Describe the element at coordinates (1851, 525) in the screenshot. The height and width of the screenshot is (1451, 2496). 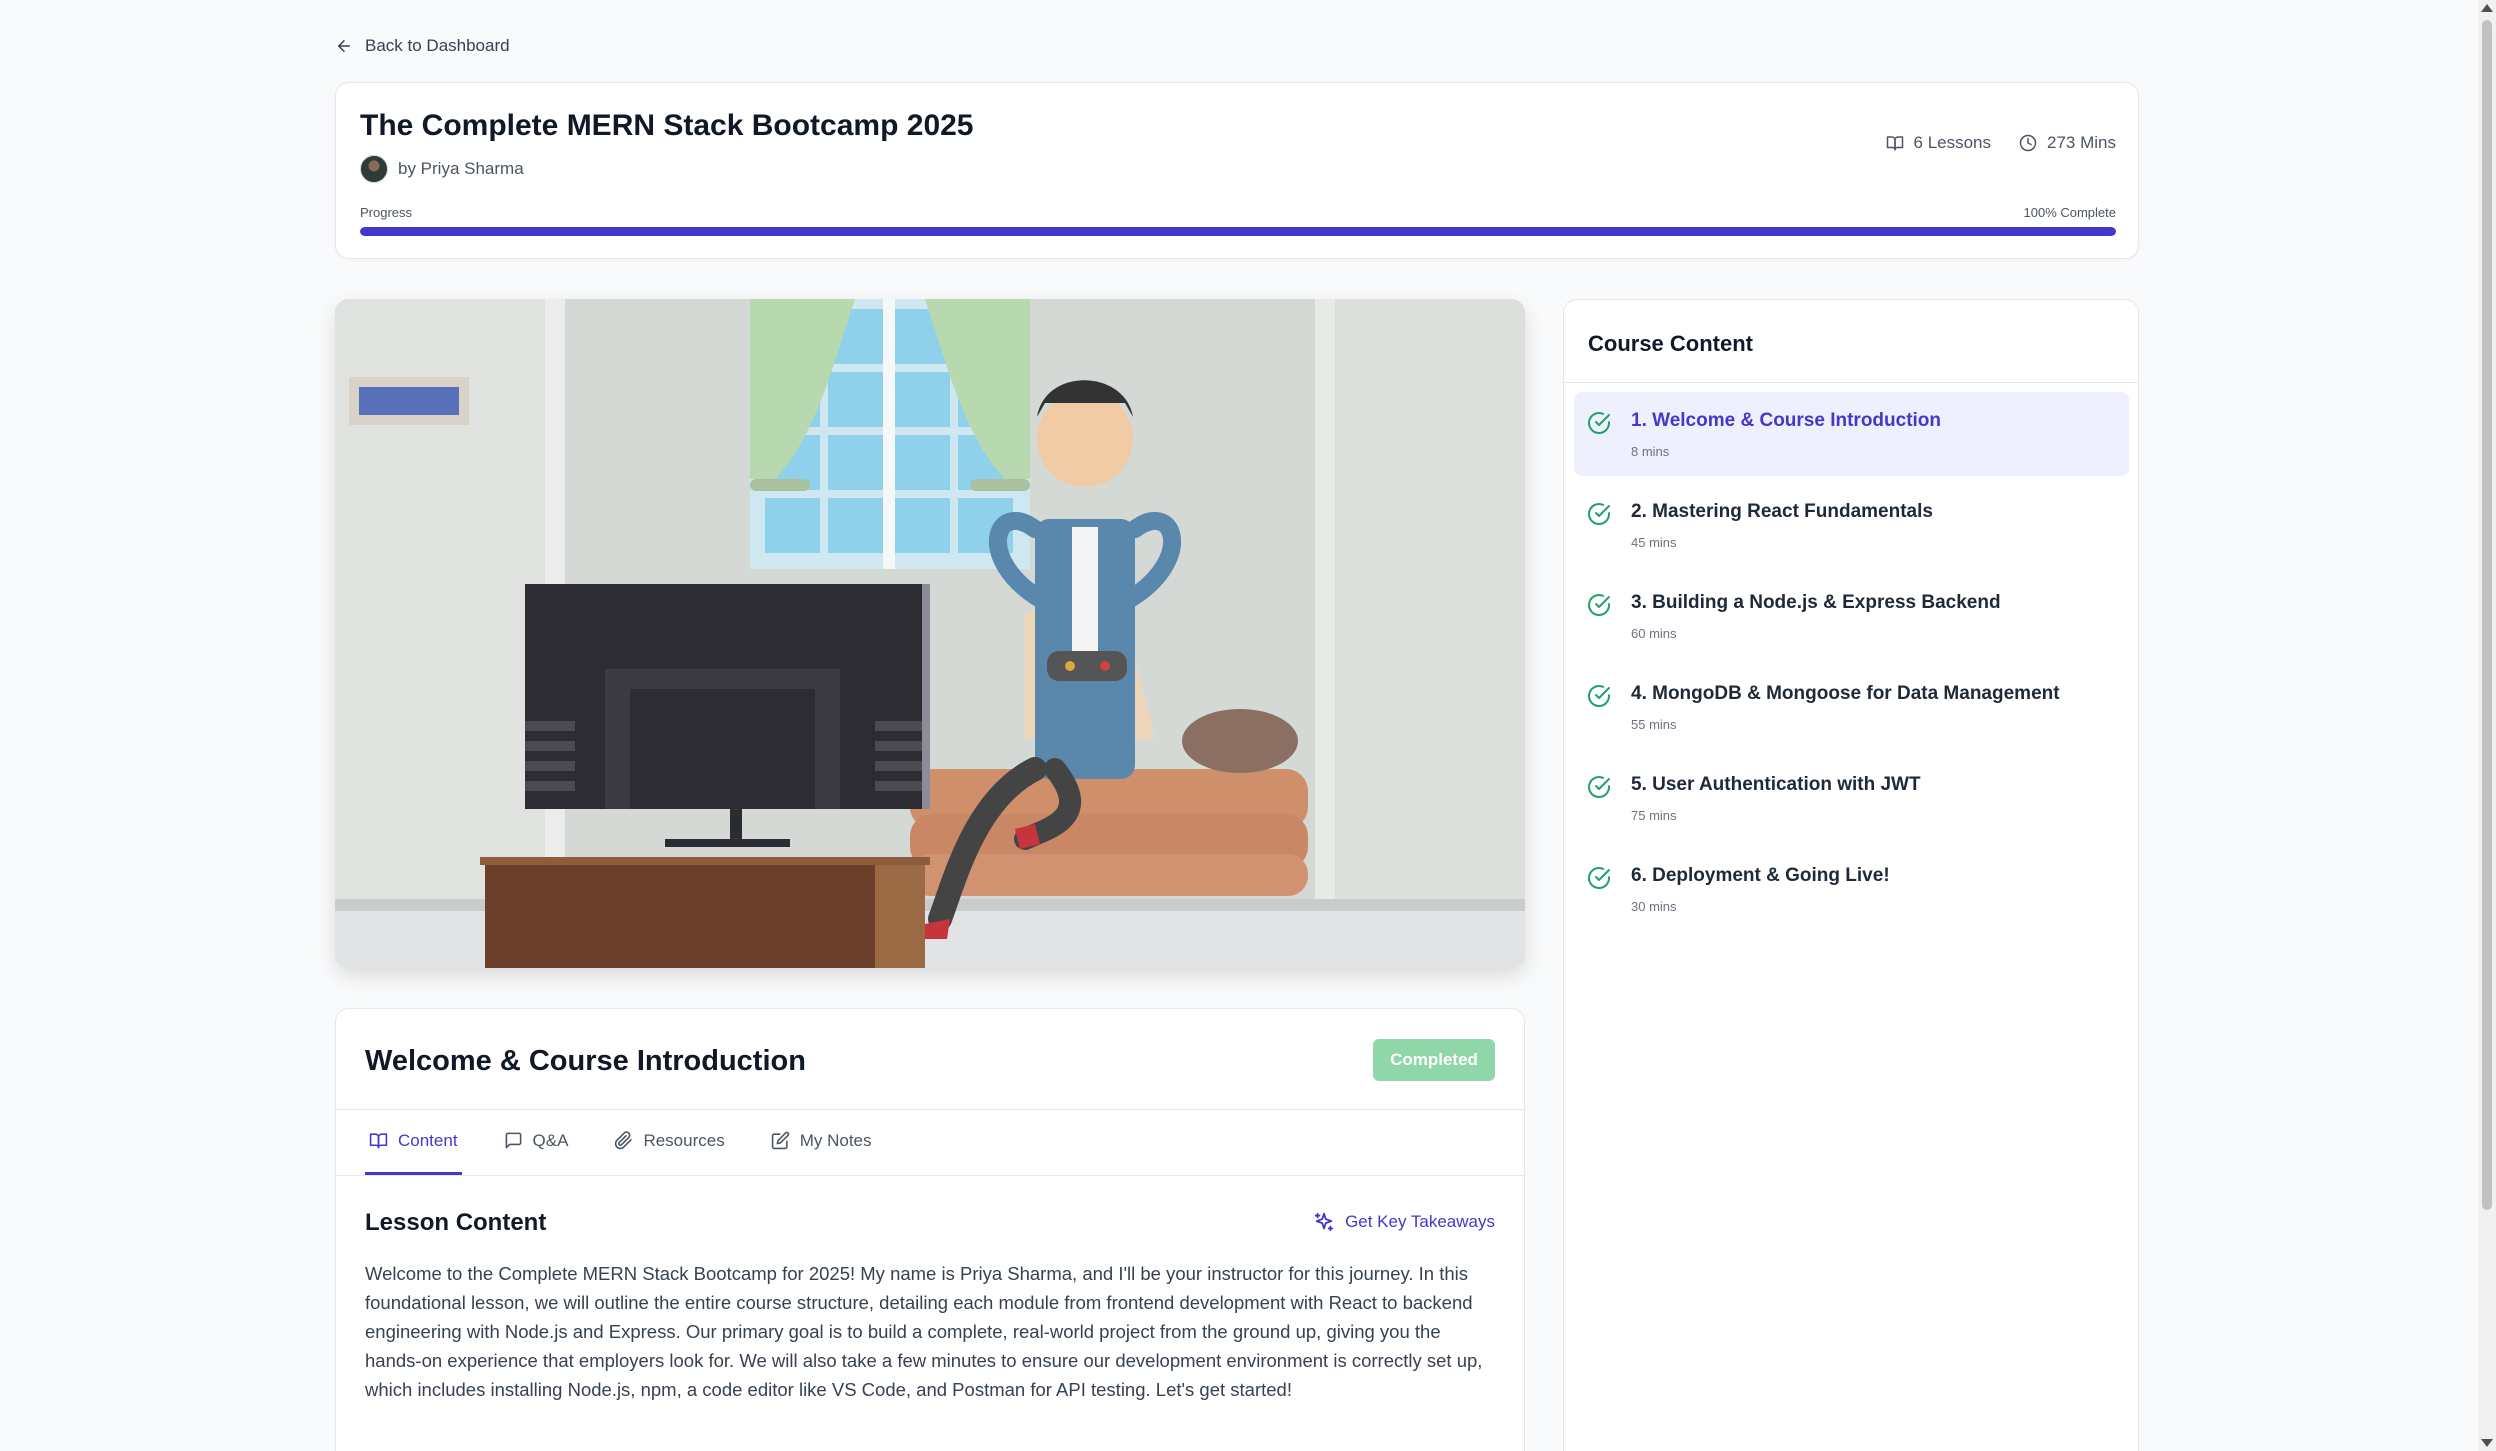
I see `lesson-item-2: 2. Mastering React Fundamentals 45 mins` at that location.